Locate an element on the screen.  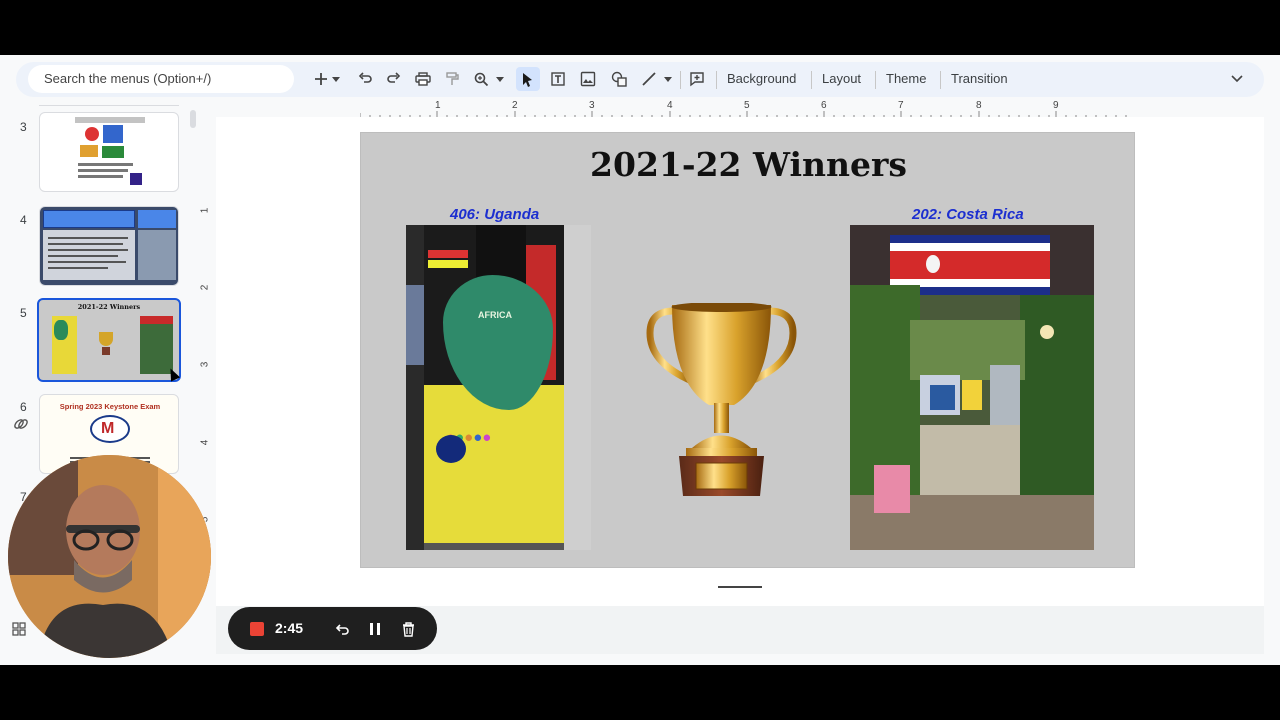
left-caption: 406: Uganda is located at coordinates (494, 214).